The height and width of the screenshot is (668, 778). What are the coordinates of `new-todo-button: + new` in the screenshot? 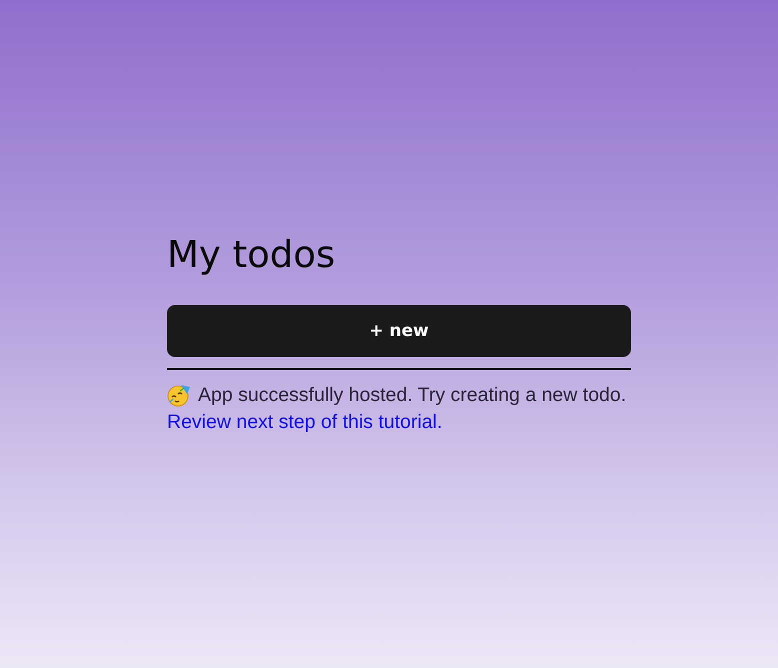 It's located at (399, 331).